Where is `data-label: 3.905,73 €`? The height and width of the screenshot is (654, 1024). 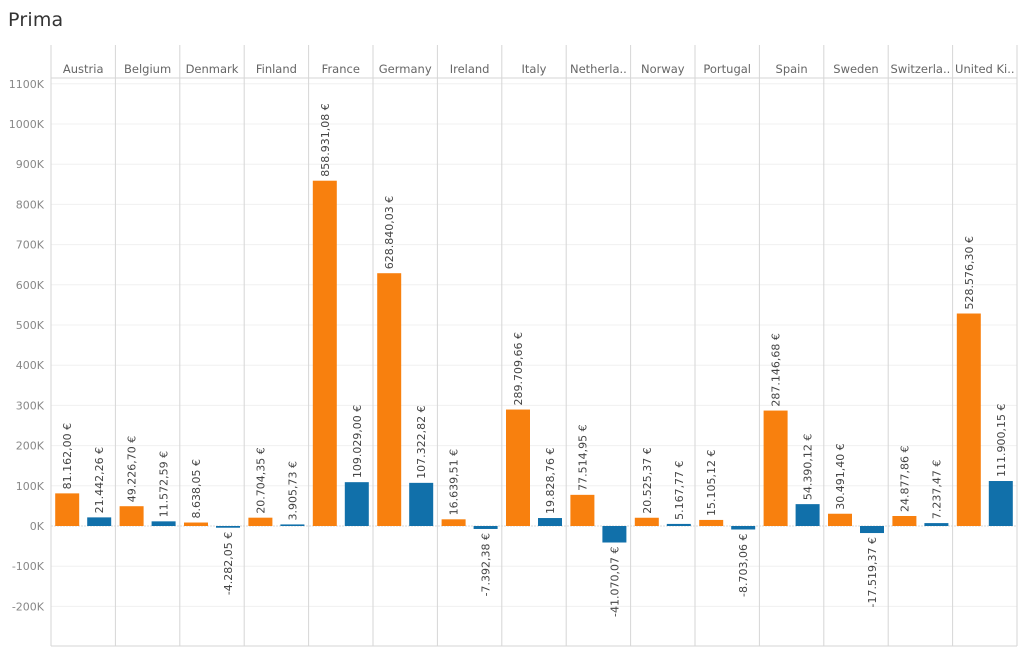 data-label: 3.905,73 € is located at coordinates (292, 490).